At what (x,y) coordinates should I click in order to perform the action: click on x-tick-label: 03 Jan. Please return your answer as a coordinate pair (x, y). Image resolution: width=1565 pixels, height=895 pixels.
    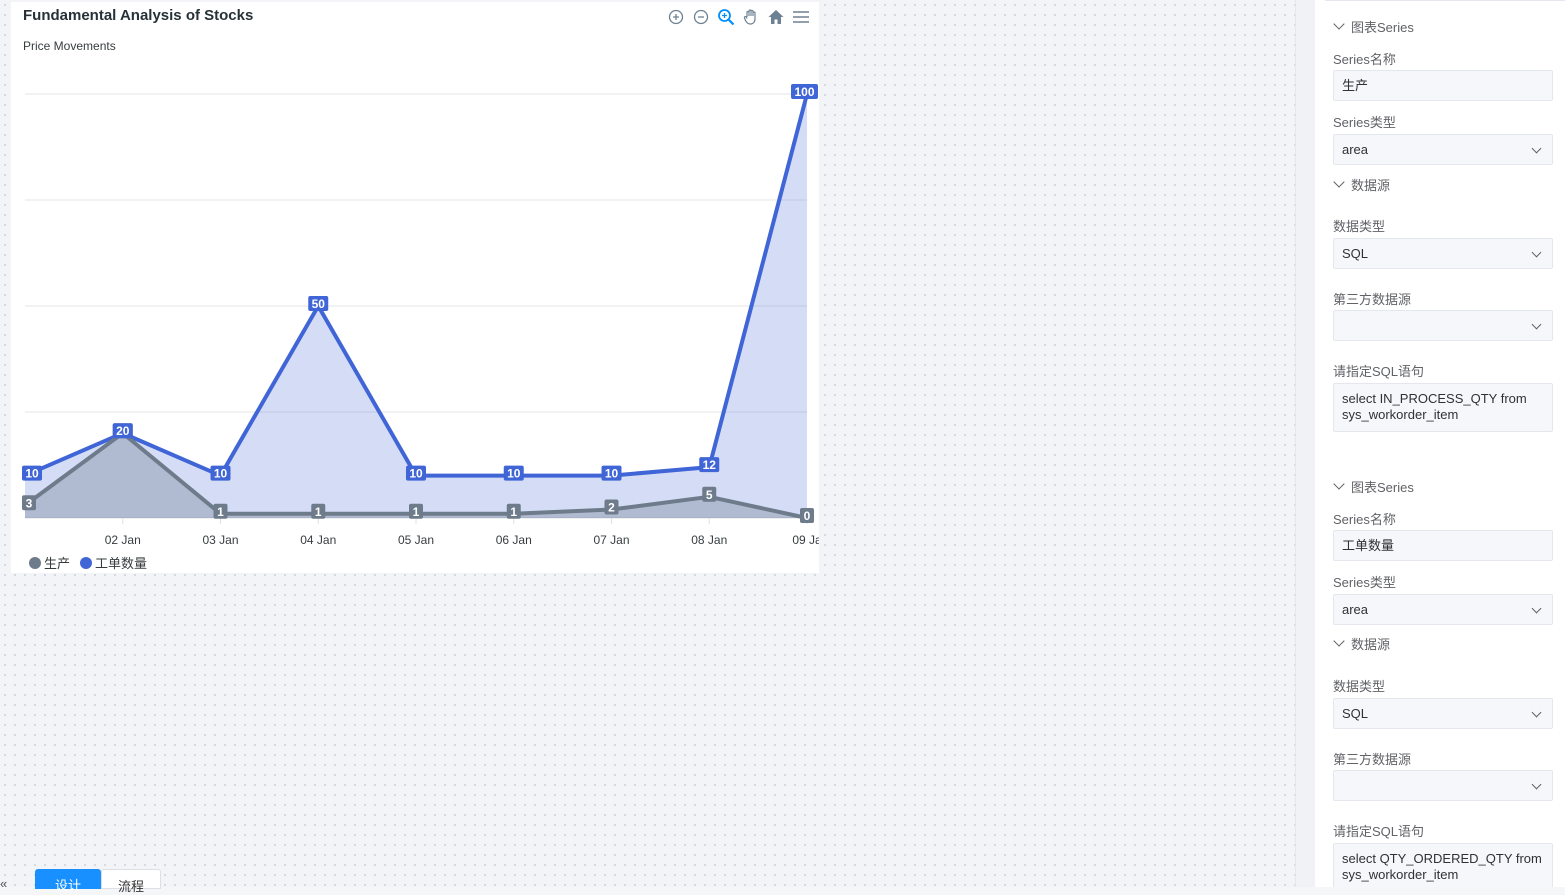
    Looking at the image, I should click on (220, 540).